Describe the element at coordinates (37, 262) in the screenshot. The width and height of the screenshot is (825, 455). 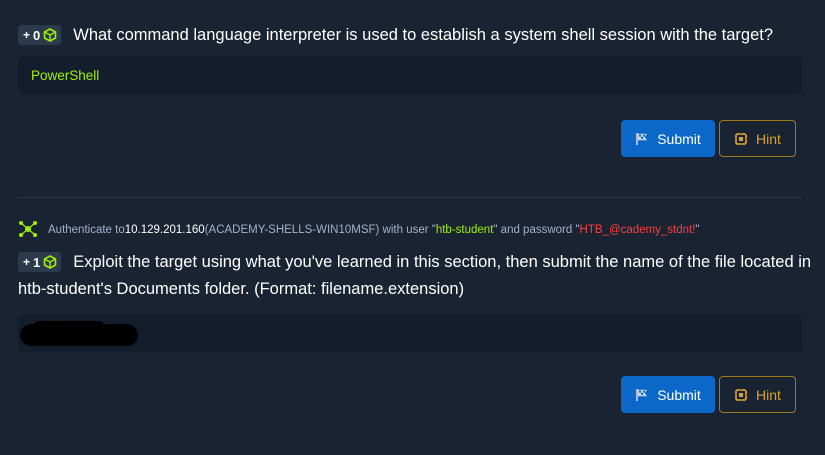
I see `points-value: 1` at that location.